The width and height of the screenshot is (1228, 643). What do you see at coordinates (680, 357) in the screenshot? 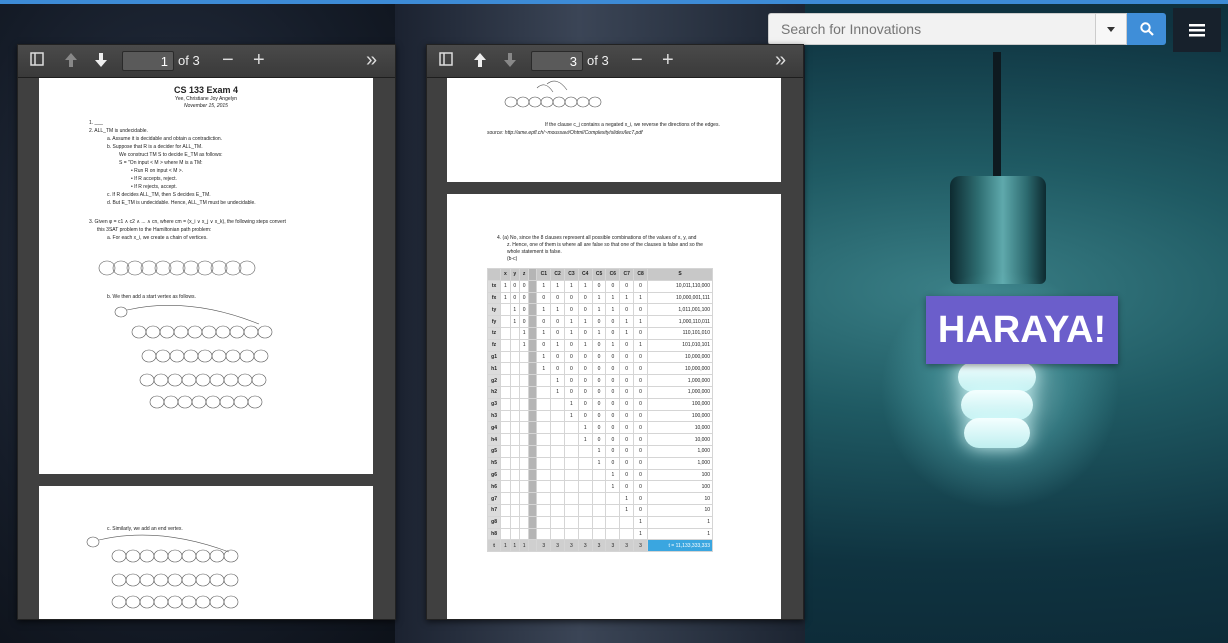
I see `table-cell: 10,000,000` at bounding box center [680, 357].